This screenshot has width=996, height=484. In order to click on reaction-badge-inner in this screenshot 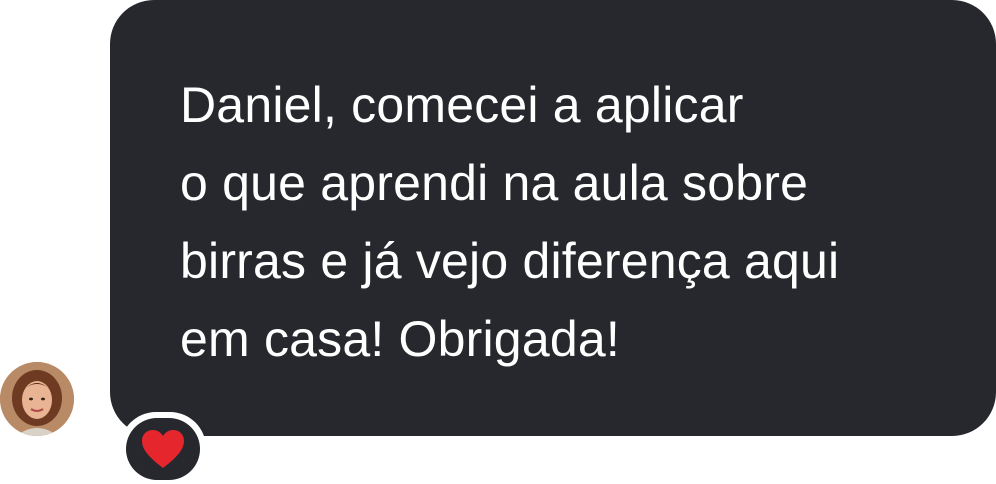, I will do `click(163, 449)`.